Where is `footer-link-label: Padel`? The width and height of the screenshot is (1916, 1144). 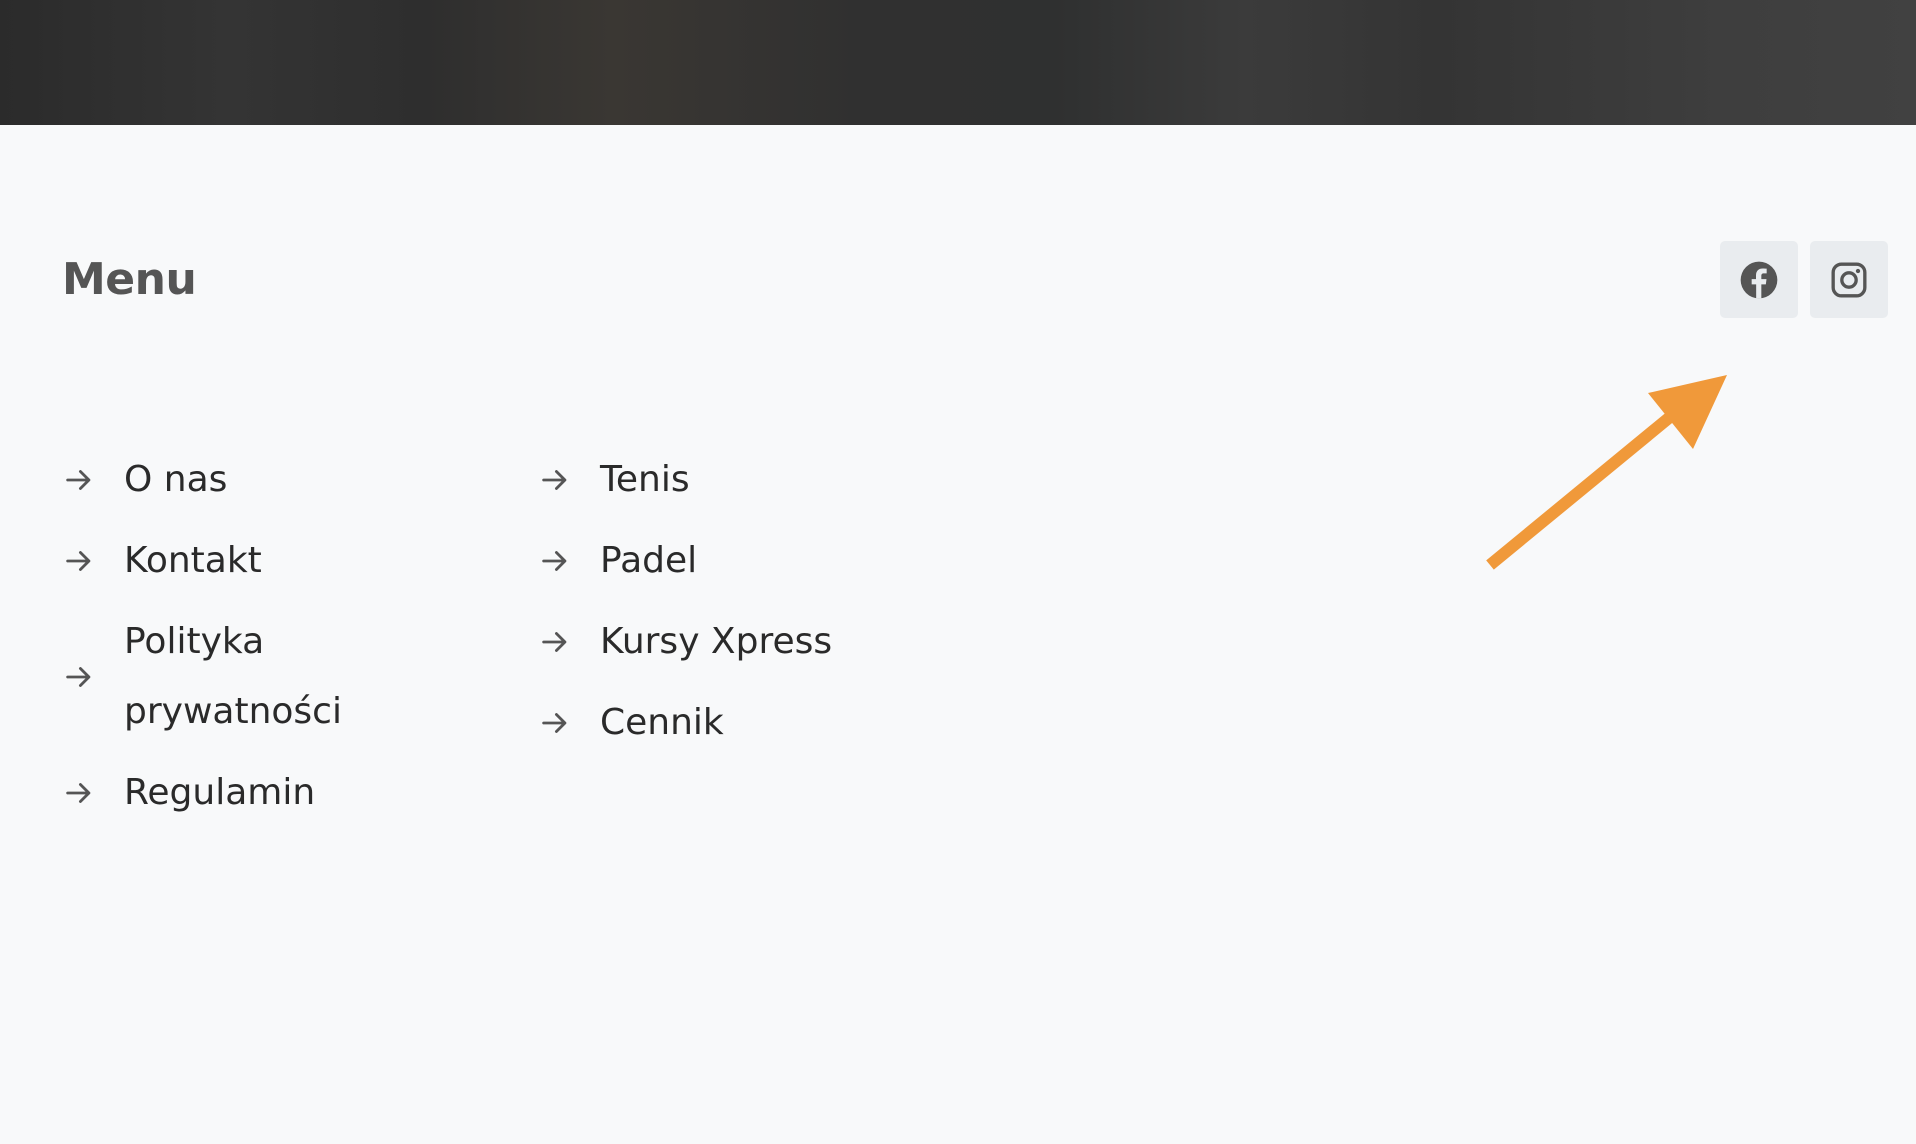 footer-link-label: Padel is located at coordinates (649, 560).